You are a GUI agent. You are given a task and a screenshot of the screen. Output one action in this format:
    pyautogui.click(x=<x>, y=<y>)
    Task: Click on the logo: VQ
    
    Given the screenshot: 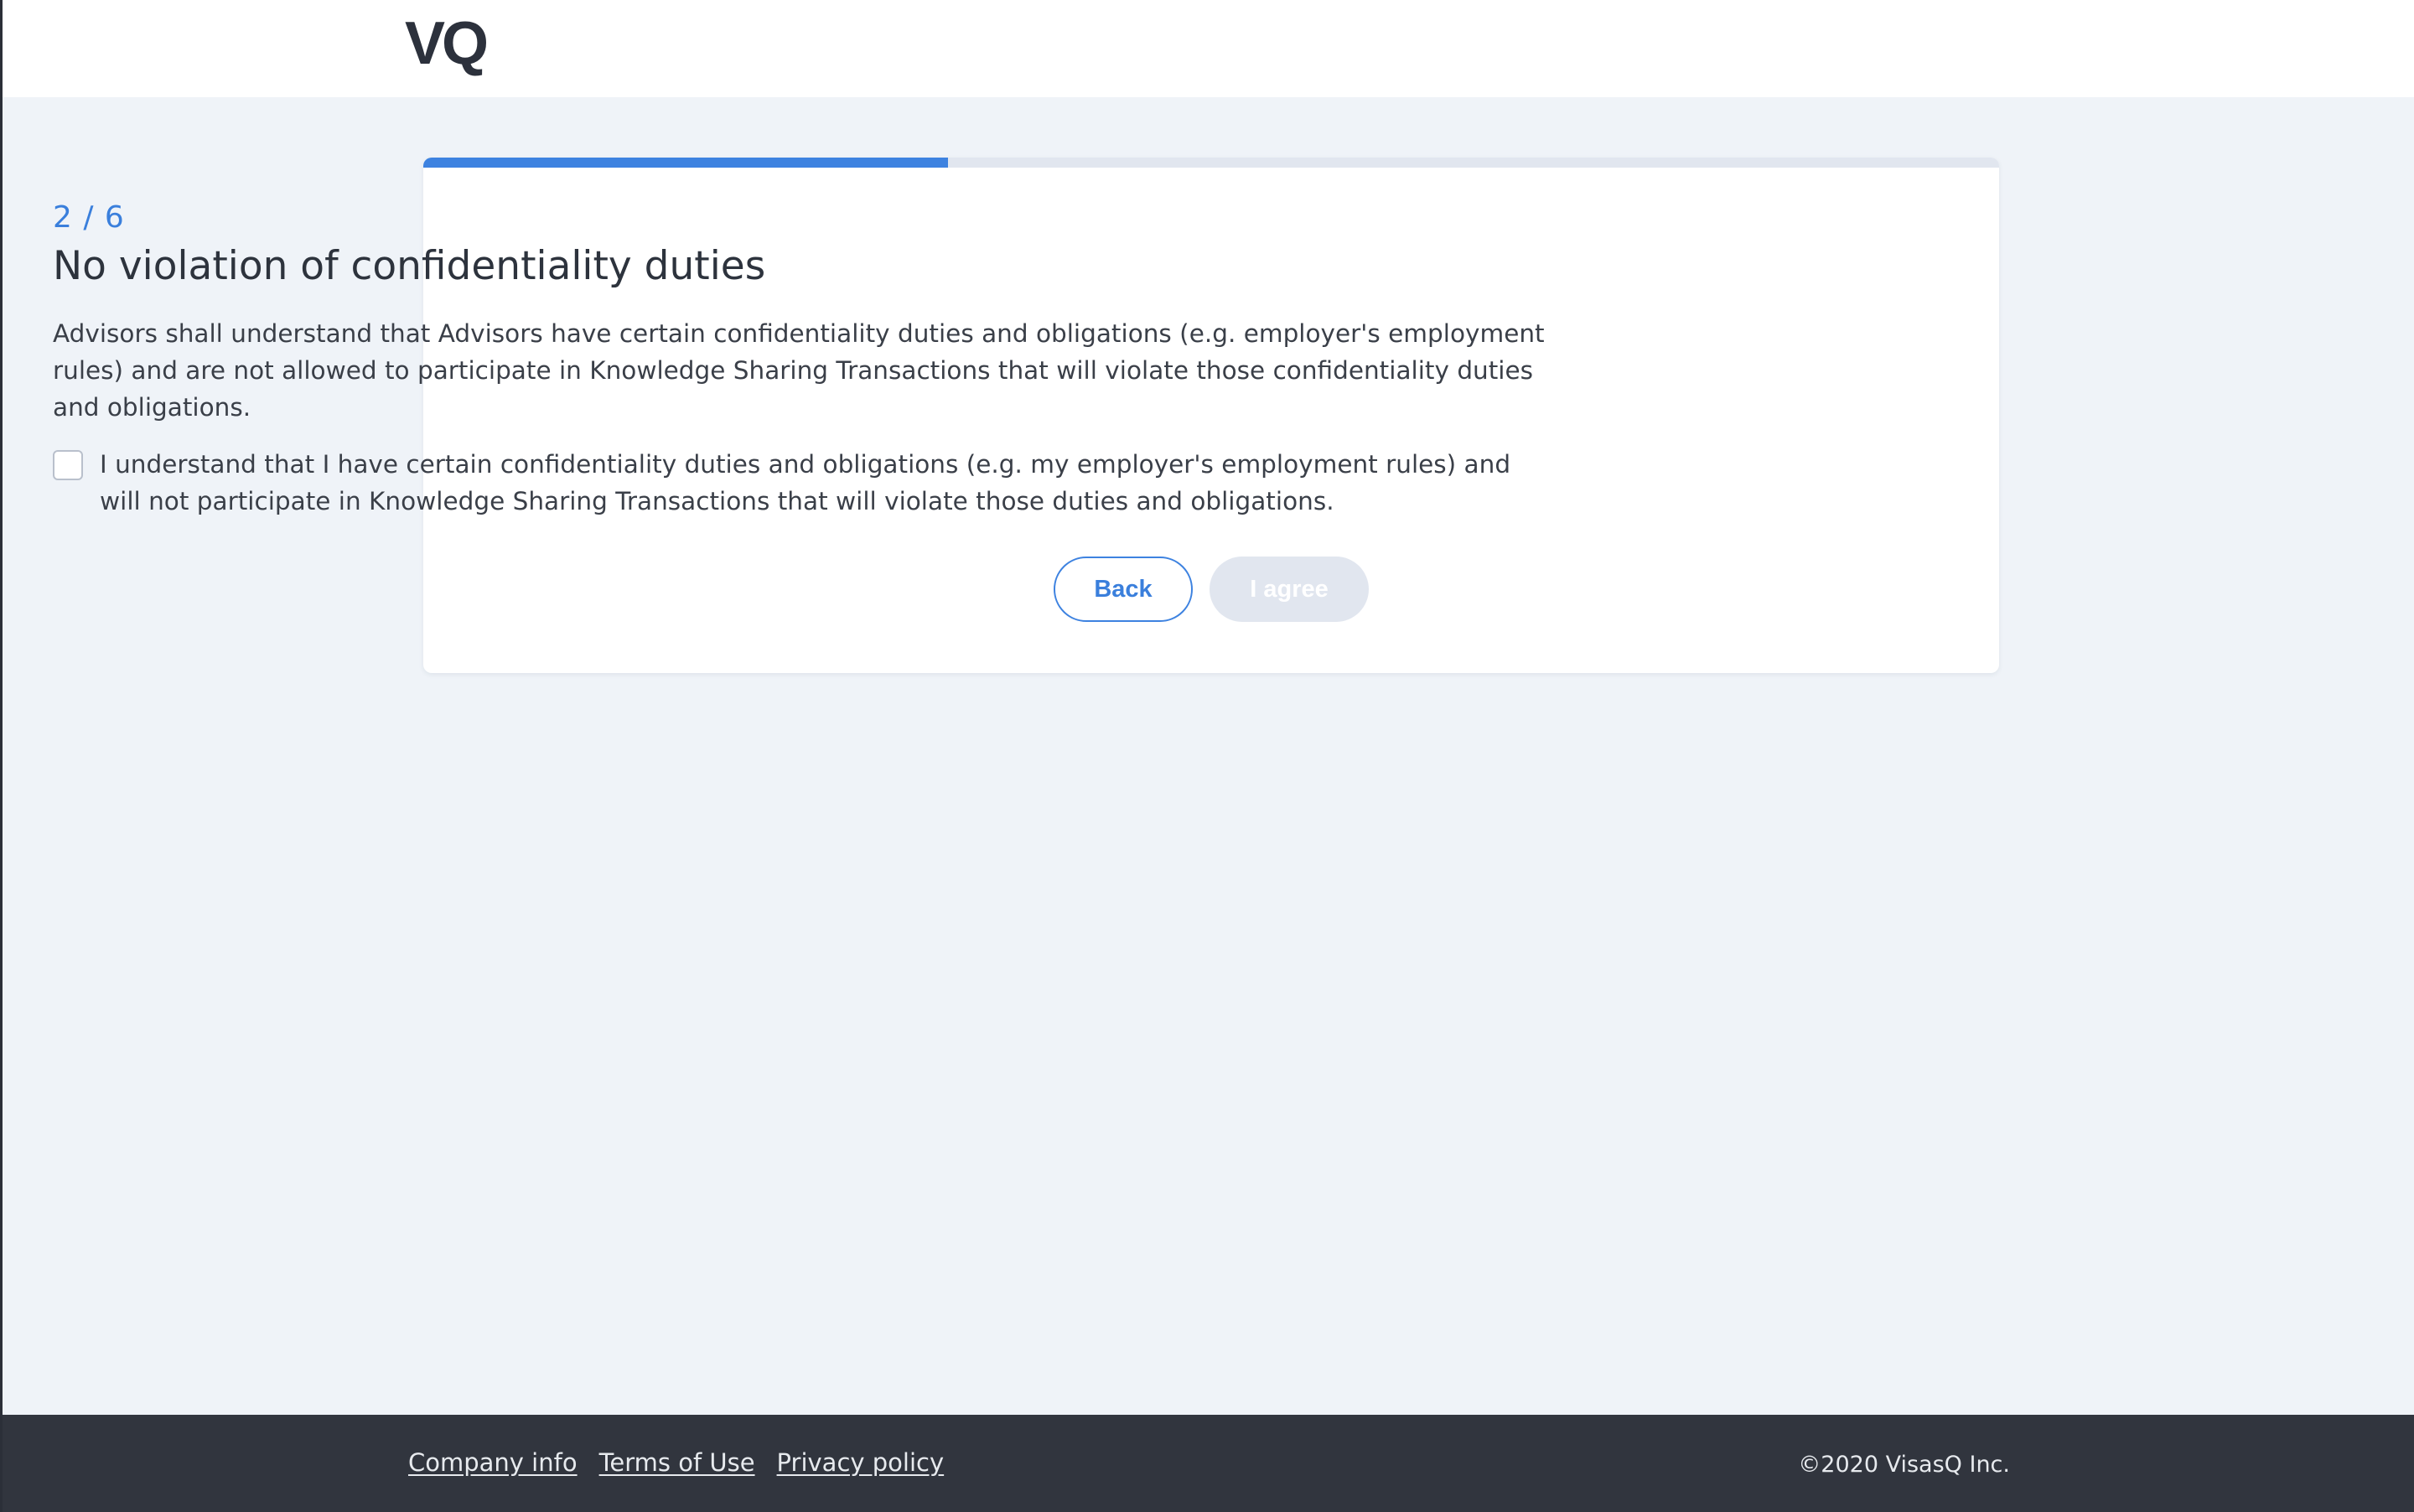 What is the action you would take?
    pyautogui.click(x=447, y=43)
    